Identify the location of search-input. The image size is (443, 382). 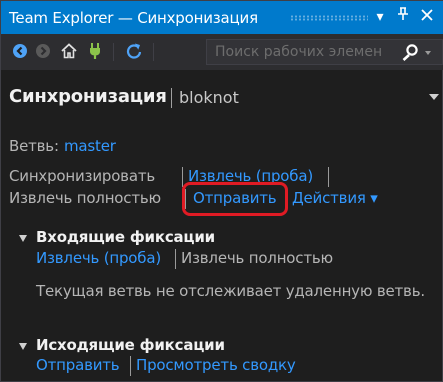
(304, 52).